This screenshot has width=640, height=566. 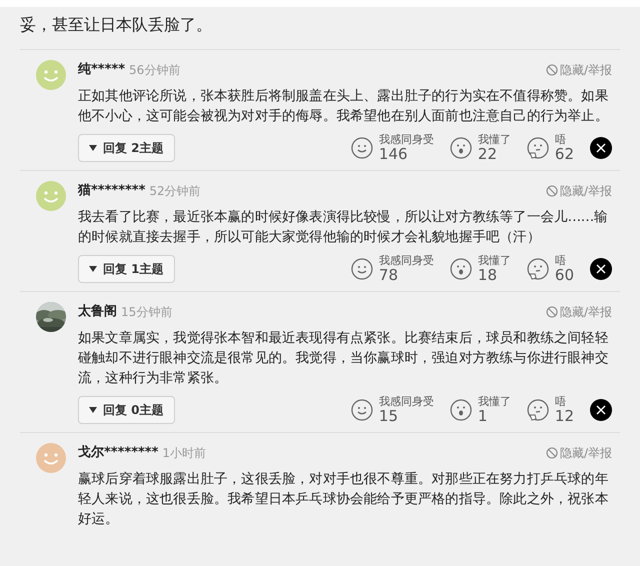 What do you see at coordinates (175, 191) in the screenshot?
I see `comment-time: 52分钟前` at bounding box center [175, 191].